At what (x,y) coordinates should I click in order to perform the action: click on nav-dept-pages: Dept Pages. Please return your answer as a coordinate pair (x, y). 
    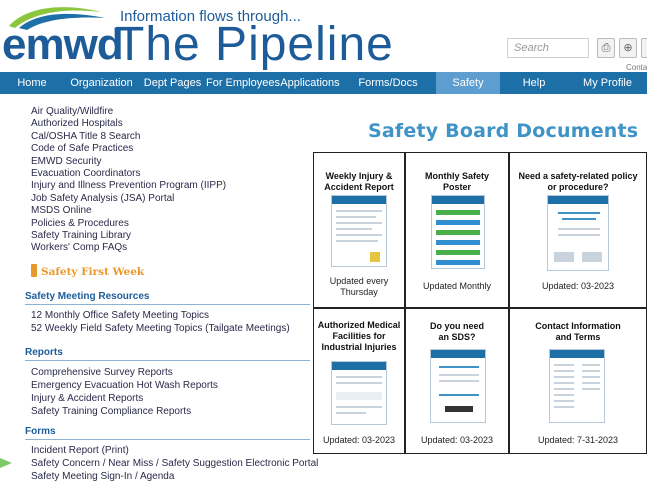
    Looking at the image, I should click on (172, 83).